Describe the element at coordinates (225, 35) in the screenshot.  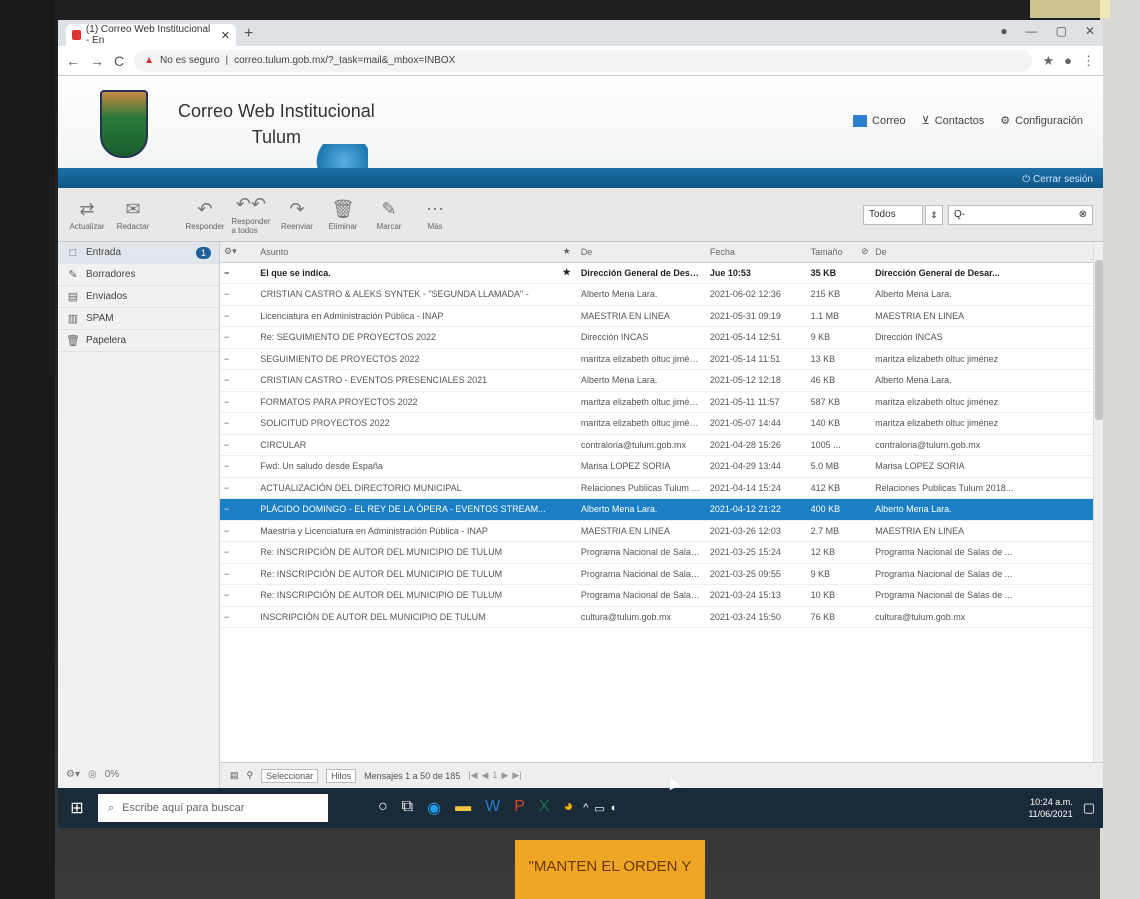
I see `close-tab-icon: ✕` at that location.